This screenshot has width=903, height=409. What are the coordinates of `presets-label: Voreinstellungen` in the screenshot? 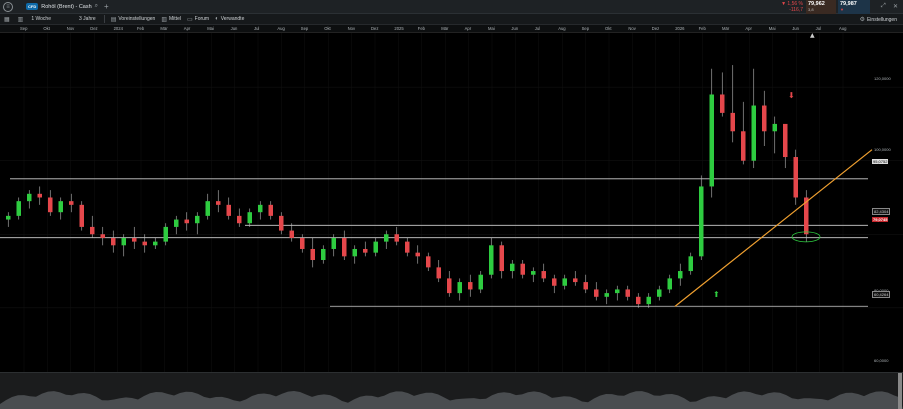 It's located at (137, 19).